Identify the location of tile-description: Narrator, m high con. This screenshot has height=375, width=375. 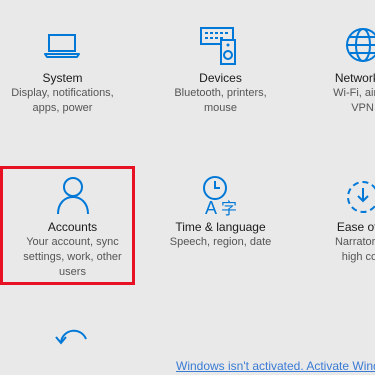
(354, 249).